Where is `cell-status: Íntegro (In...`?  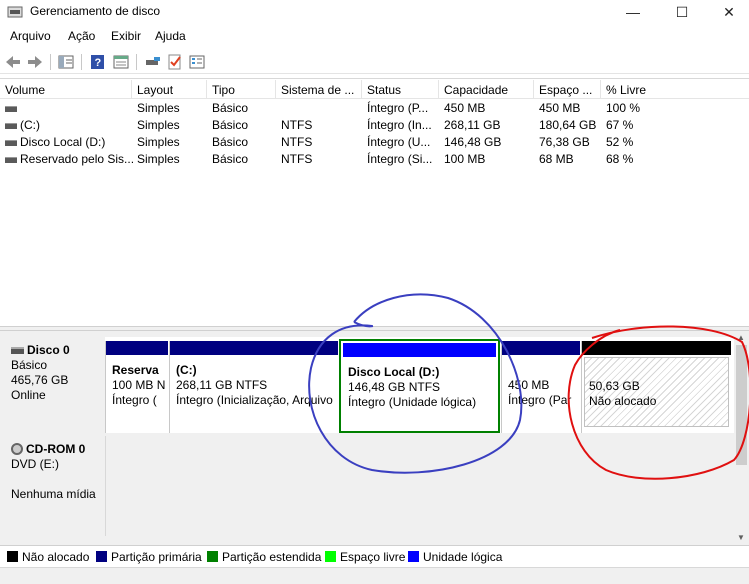
cell-status: Íntegro (In... is located at coordinates (399, 125).